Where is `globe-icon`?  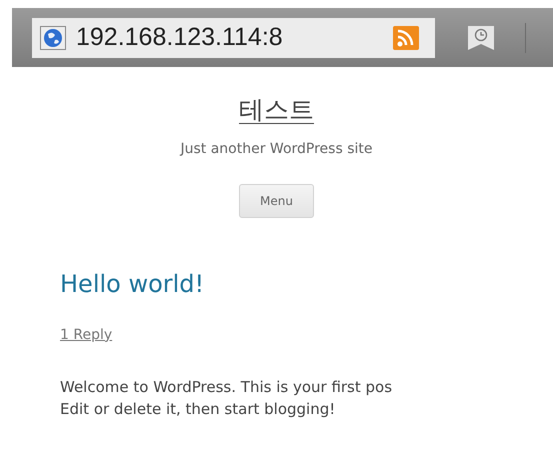
globe-icon is located at coordinates (53, 38).